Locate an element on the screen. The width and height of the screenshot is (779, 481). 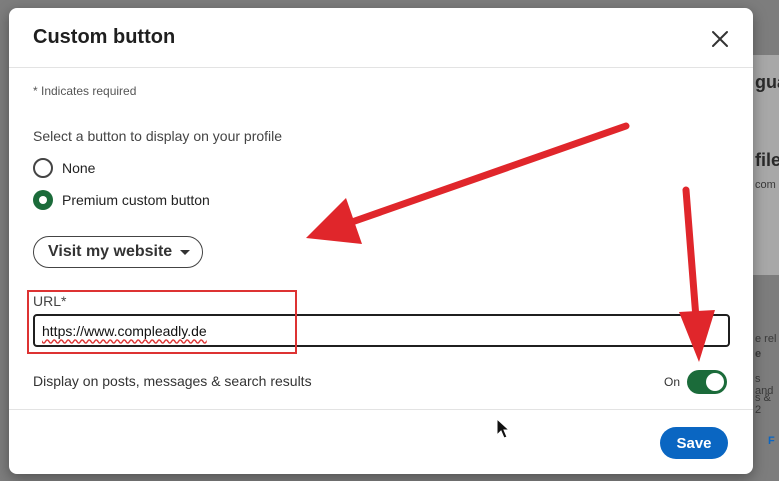
toggle-state-text: On is located at coordinates (672, 382).